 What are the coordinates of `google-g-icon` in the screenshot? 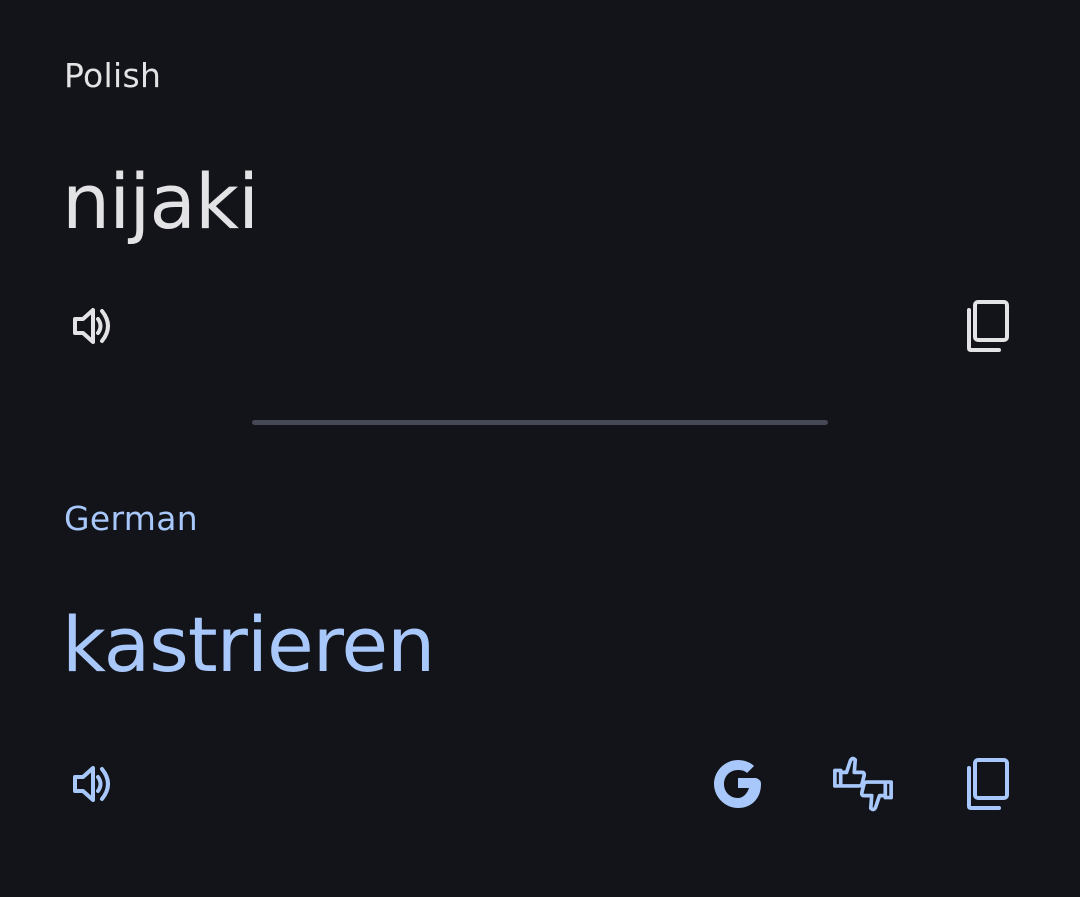 It's located at (737, 784).